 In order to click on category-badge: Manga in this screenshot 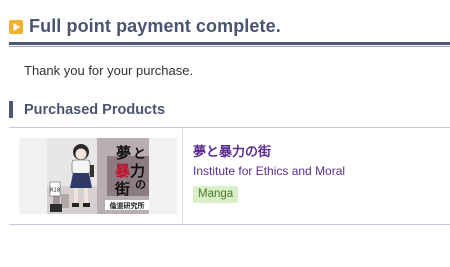, I will do `click(216, 194)`.